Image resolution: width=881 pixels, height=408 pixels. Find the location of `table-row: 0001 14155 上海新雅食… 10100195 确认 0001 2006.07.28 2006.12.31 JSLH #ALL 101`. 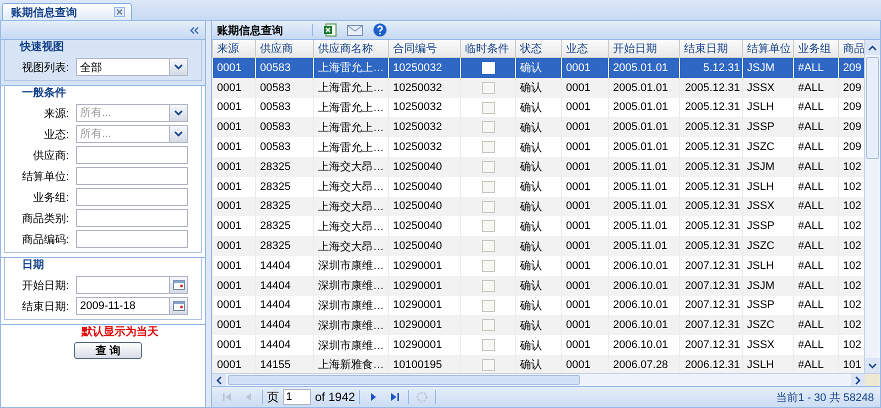

table-row: 0001 14155 上海新雅食… 10100195 确认 0001 2006.07.28 2006.12.31 JSLH #ALL 101 is located at coordinates (538, 363).